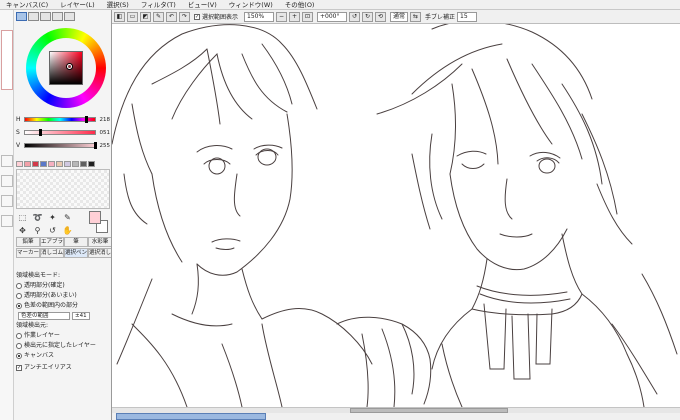  I want to click on menu-view: ビュー(V), so click(202, 5).